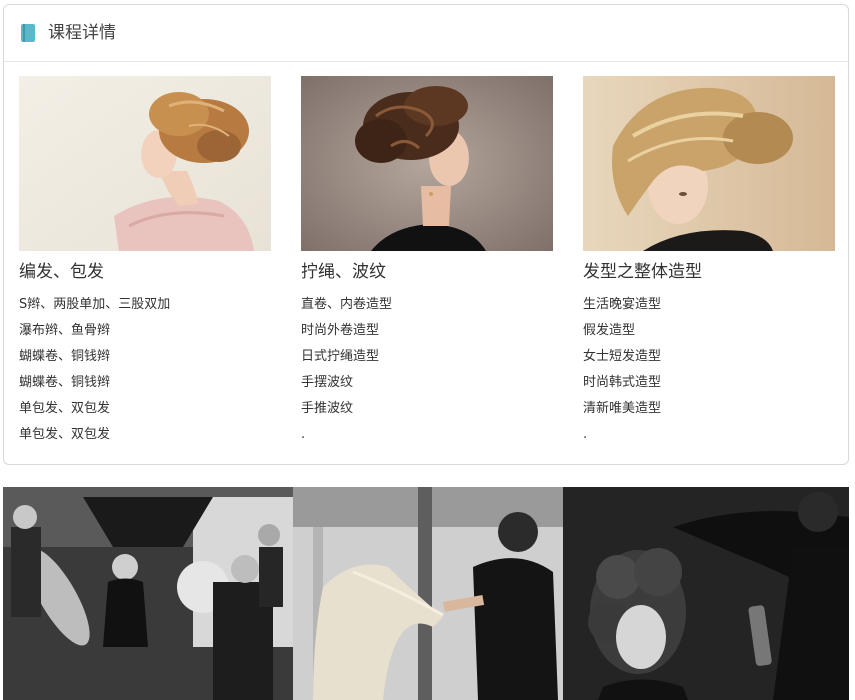  What do you see at coordinates (622, 304) in the screenshot?
I see `list-item: 生活晚宴造型` at bounding box center [622, 304].